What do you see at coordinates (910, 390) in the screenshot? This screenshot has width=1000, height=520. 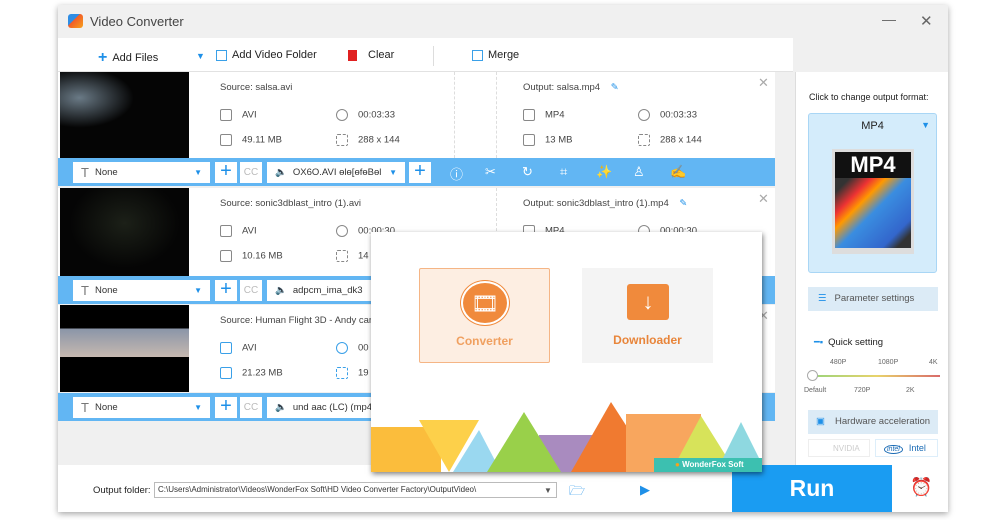 I see `quality-label: 2K` at bounding box center [910, 390].